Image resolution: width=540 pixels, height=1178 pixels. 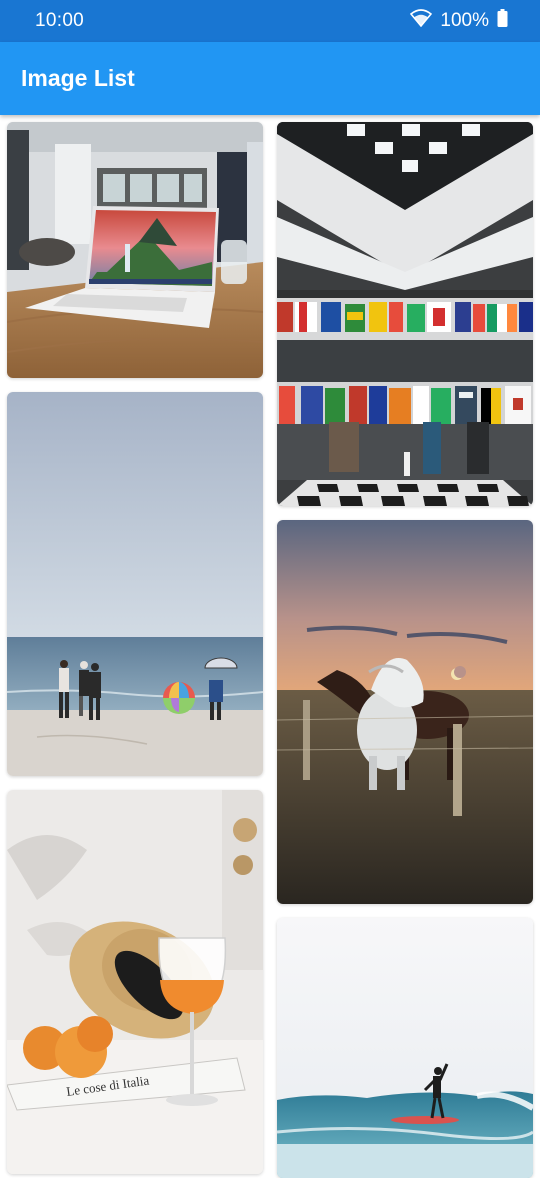 I want to click on app-bar: Image List, so click(x=270, y=78).